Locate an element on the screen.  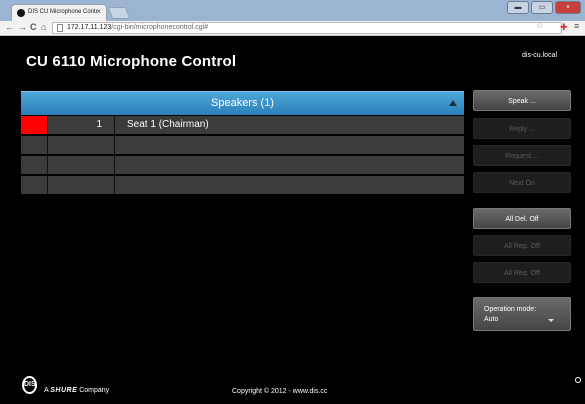
url-path: /cgi-bin/microphonecontrol.cgi# is located at coordinates (160, 27).